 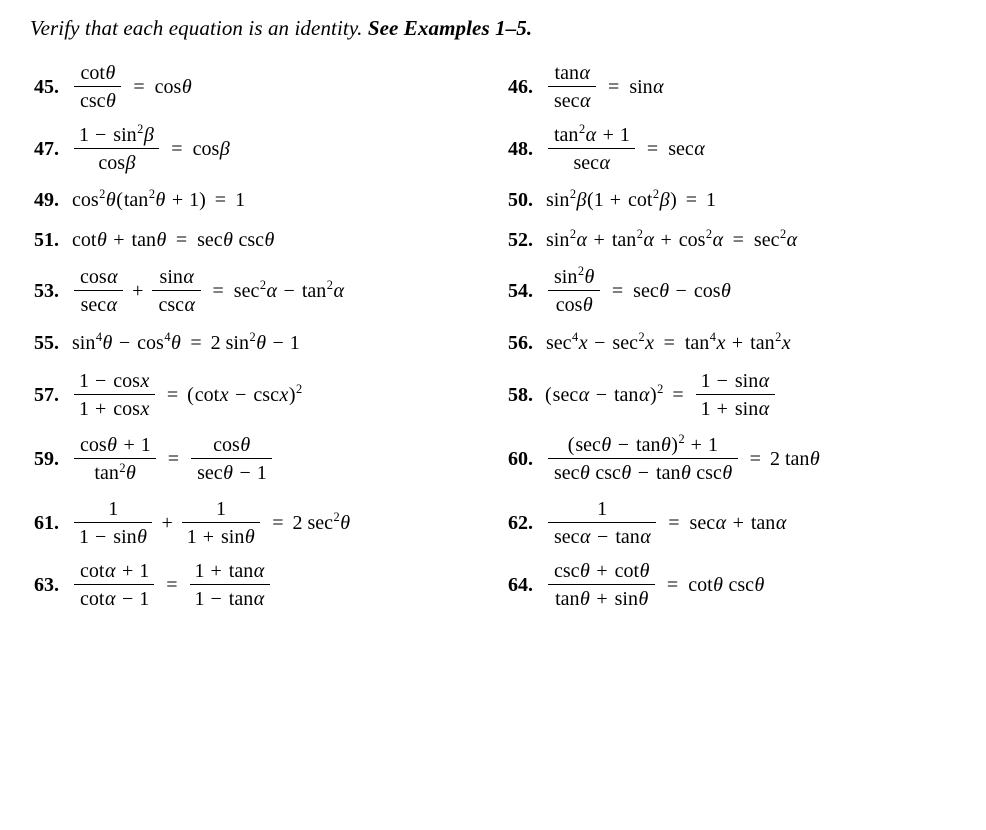 I want to click on exercise-number: 63., so click(x=46, y=585).